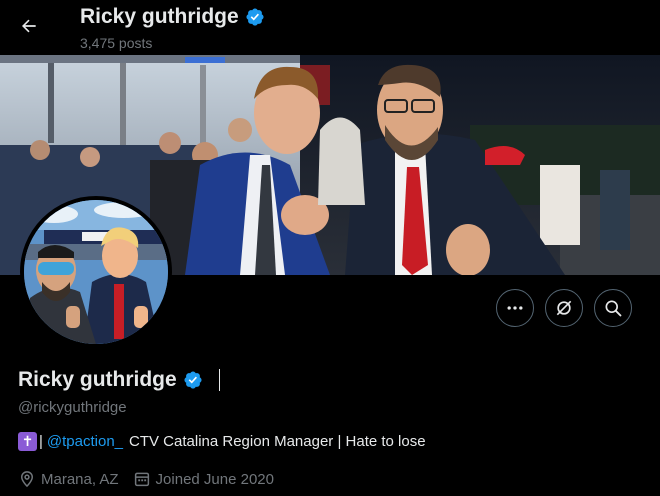  I want to click on post-count: 3,475 posts, so click(116, 43).